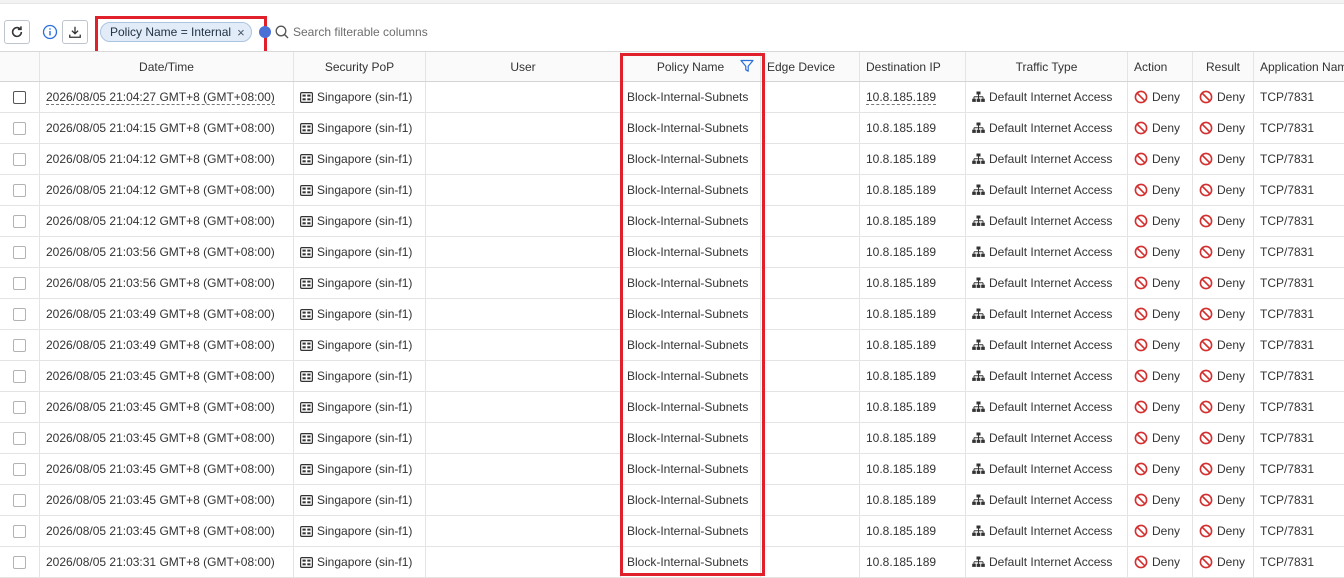 The height and width of the screenshot is (578, 1344). I want to click on application-name-value: TCP/7831, so click(1287, 562).